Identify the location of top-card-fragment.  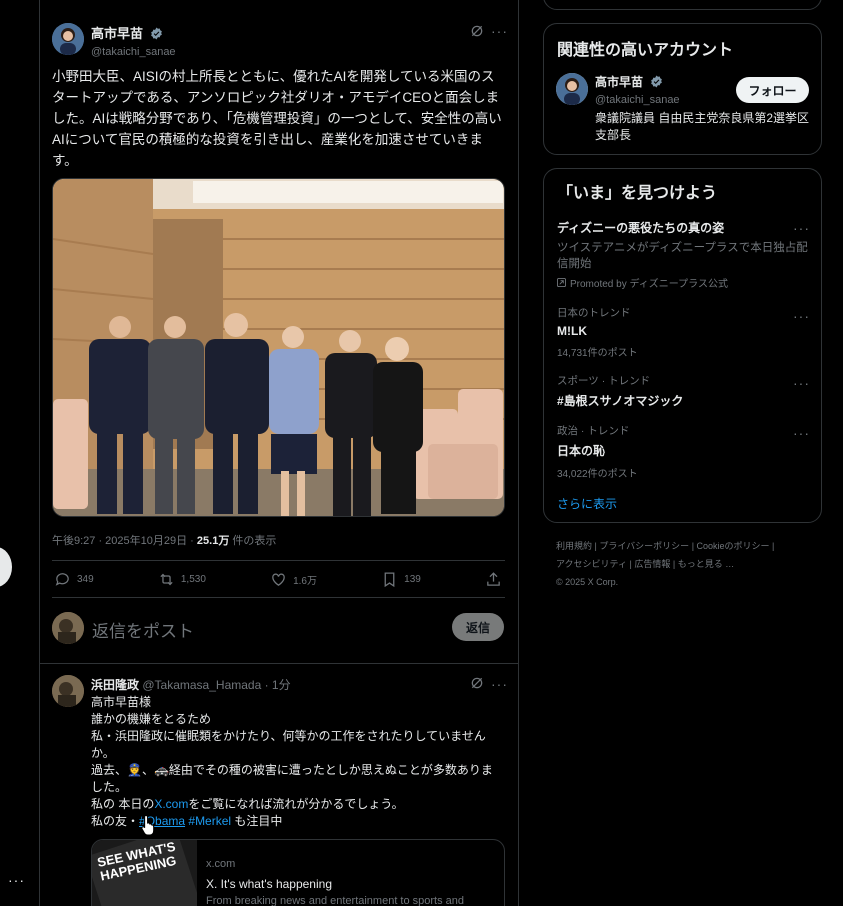
(682, 5).